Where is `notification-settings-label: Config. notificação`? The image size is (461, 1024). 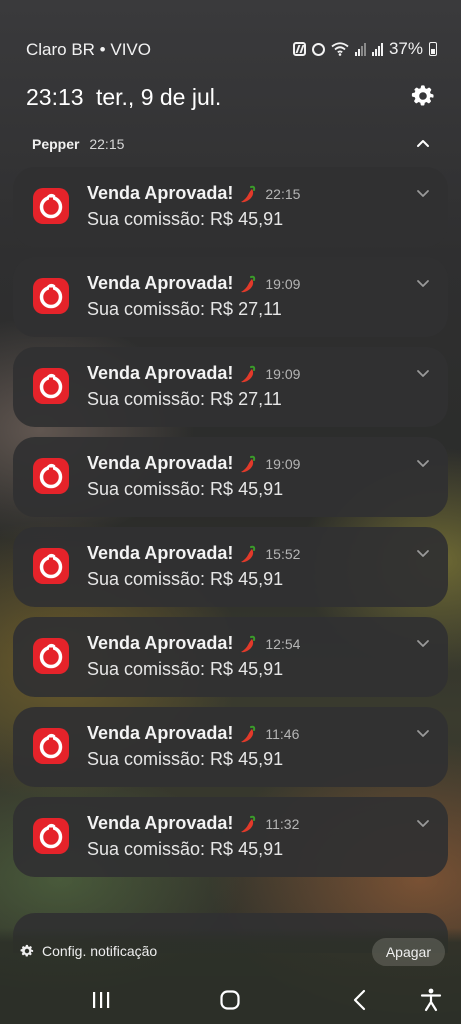 notification-settings-label: Config. notificação is located at coordinates (100, 951).